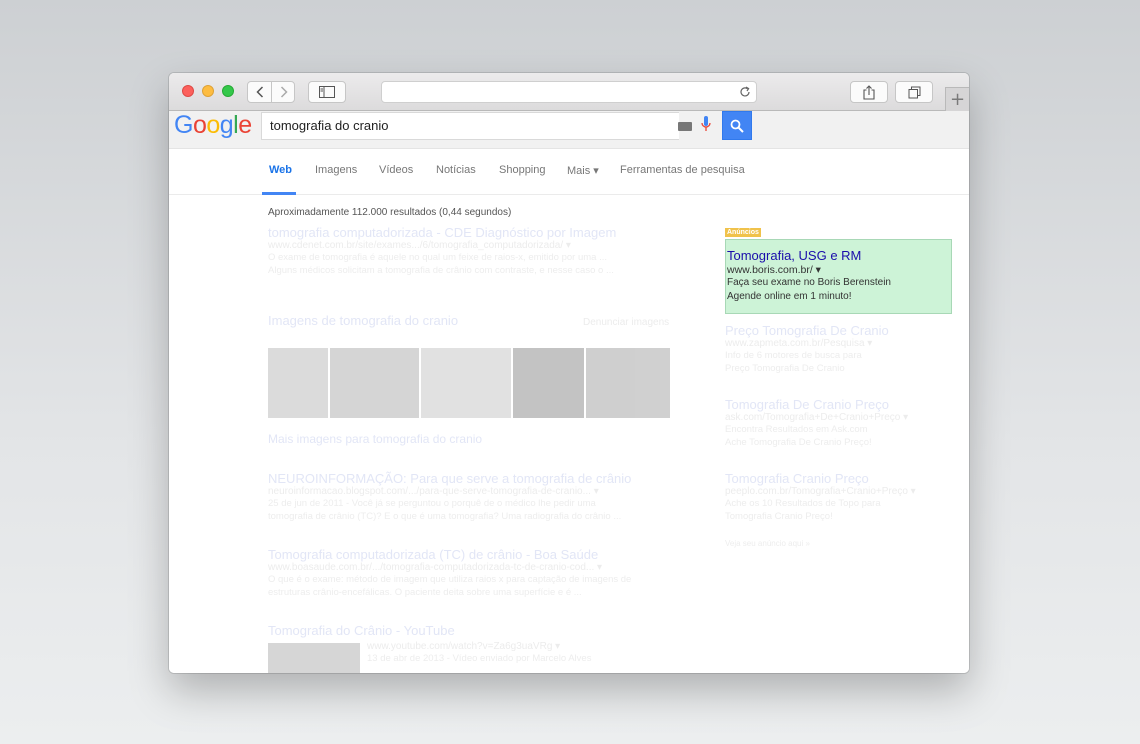 This screenshot has height=744, width=1140. What do you see at coordinates (839, 255) in the screenshot?
I see `ad-title: Tomografia, USG e RM` at bounding box center [839, 255].